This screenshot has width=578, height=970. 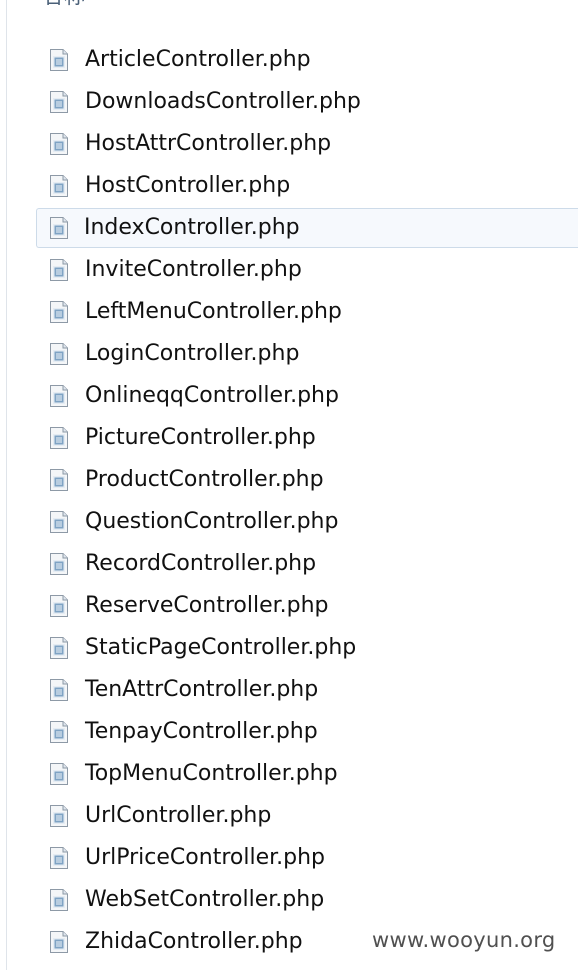 I want to click on file-row: HostController.php, so click(x=289, y=186).